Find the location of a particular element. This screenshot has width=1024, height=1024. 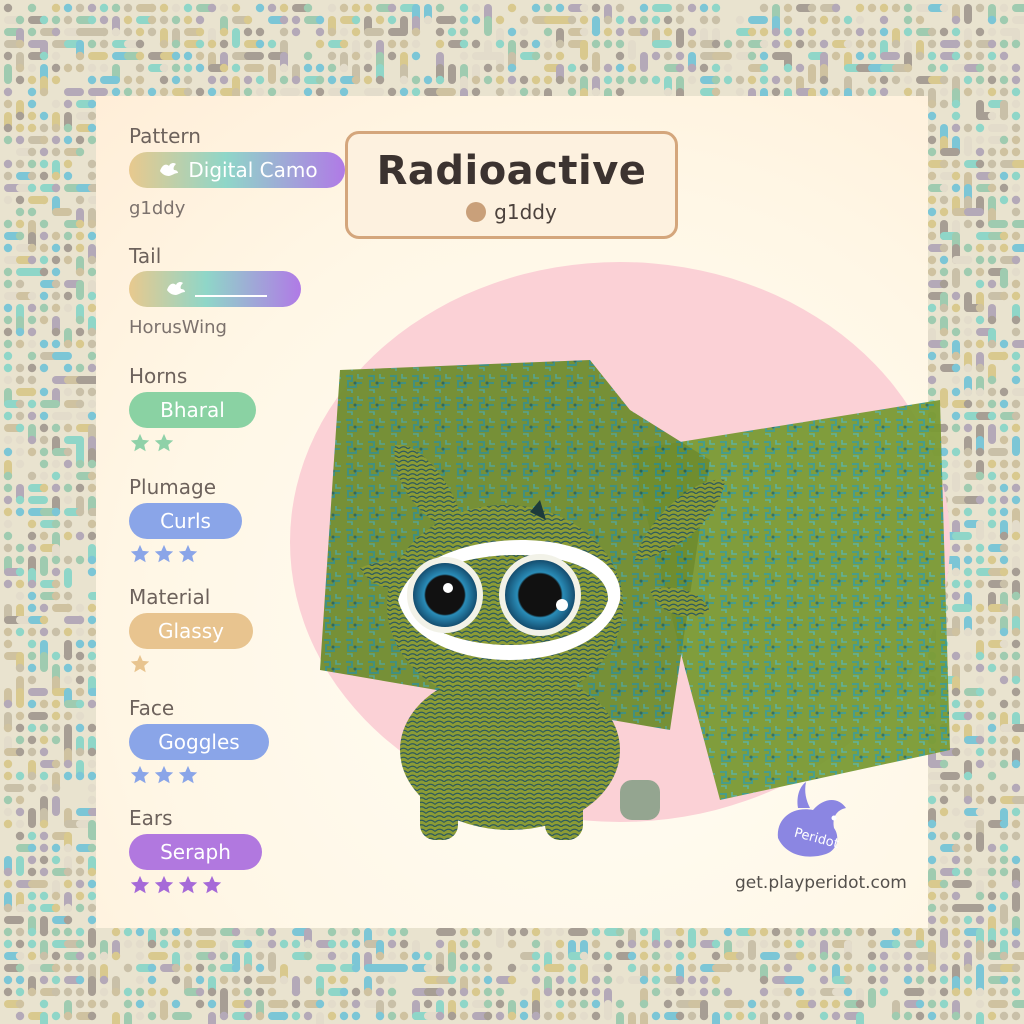

trait-label-horns: Horns is located at coordinates (158, 376).